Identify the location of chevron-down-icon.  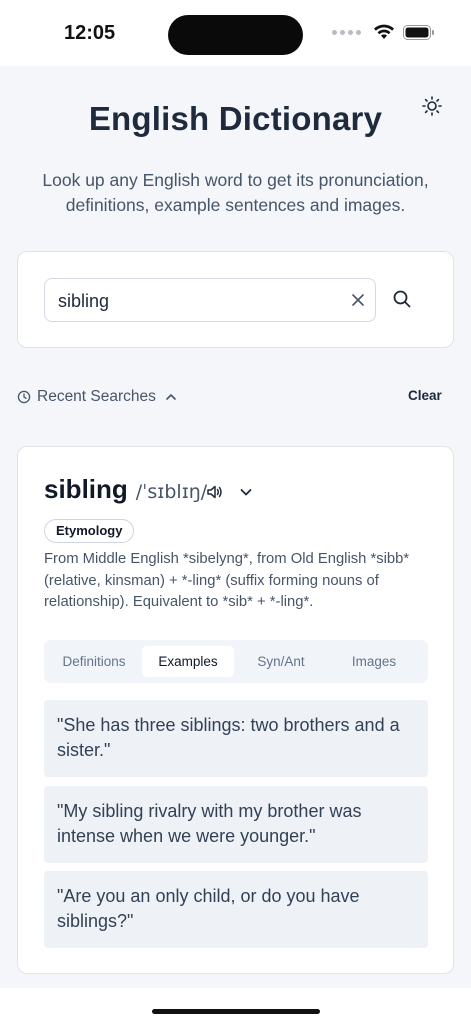
(246, 492).